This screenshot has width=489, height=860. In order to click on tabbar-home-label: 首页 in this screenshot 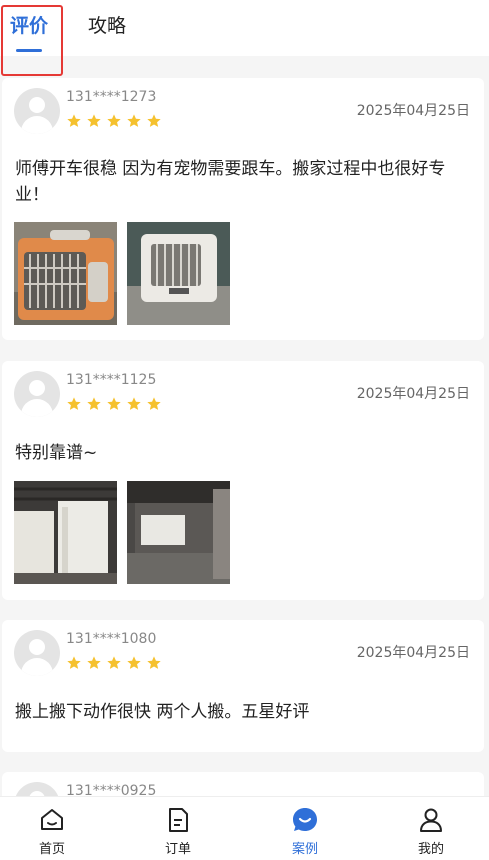, I will do `click(51, 849)`.